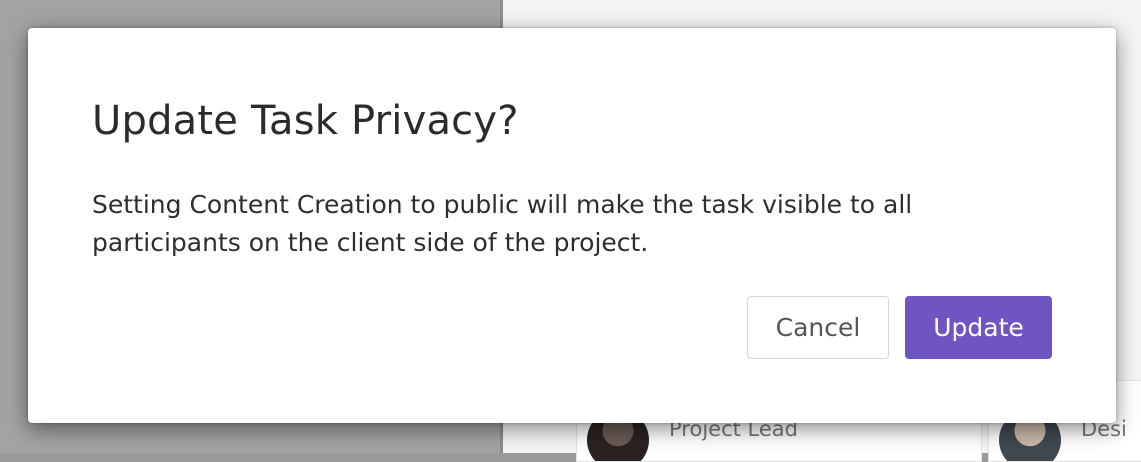 The height and width of the screenshot is (462, 1141). Describe the element at coordinates (305, 121) in the screenshot. I see `dialog-title: Update Task Privacy?` at that location.